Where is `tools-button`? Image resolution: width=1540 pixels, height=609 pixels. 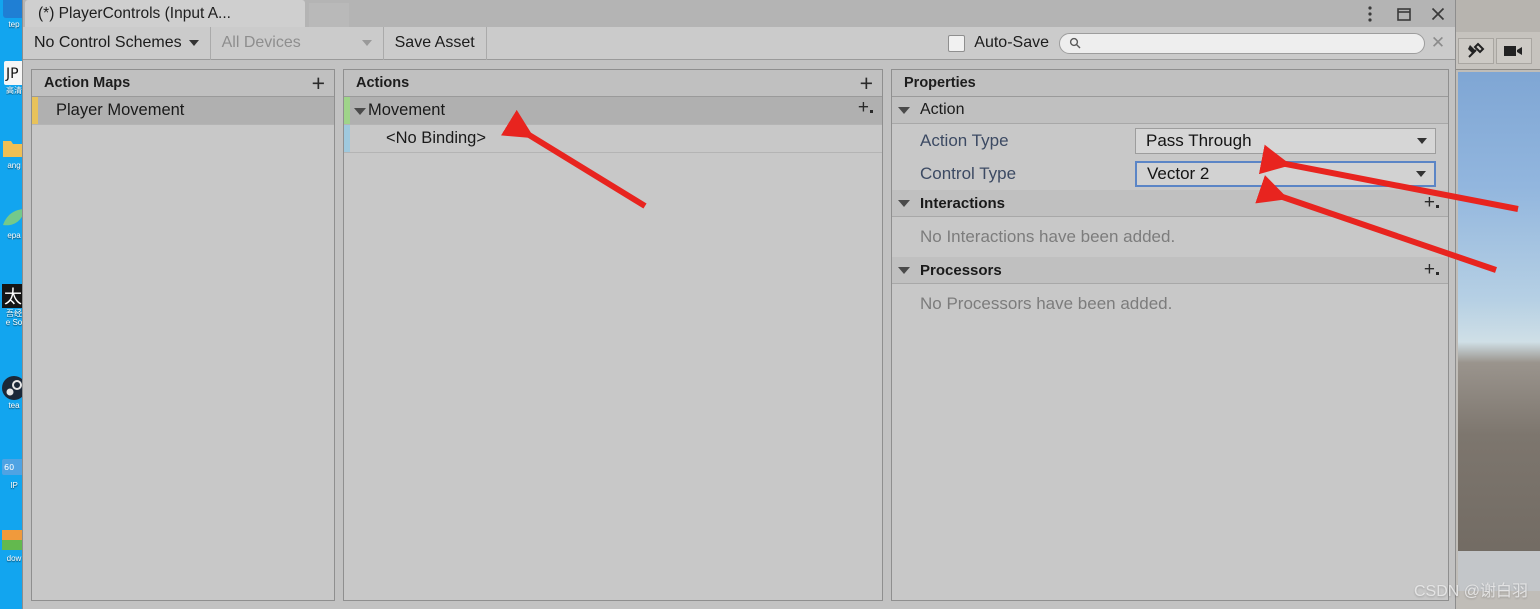
tools-button is located at coordinates (1476, 50).